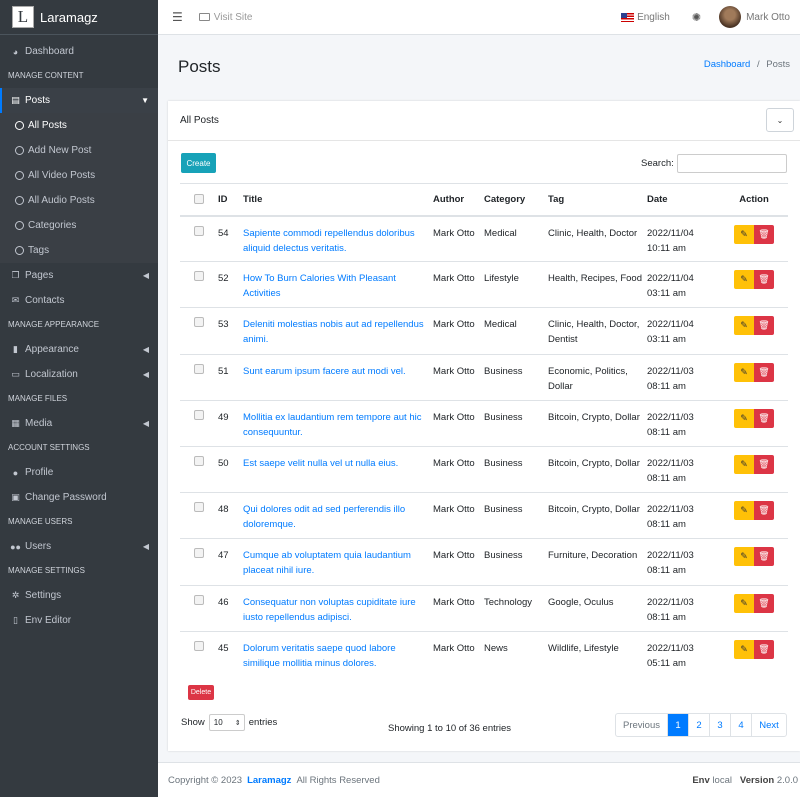  I want to click on sidebar-item-change-password: ▣ Change Password, so click(79, 497).